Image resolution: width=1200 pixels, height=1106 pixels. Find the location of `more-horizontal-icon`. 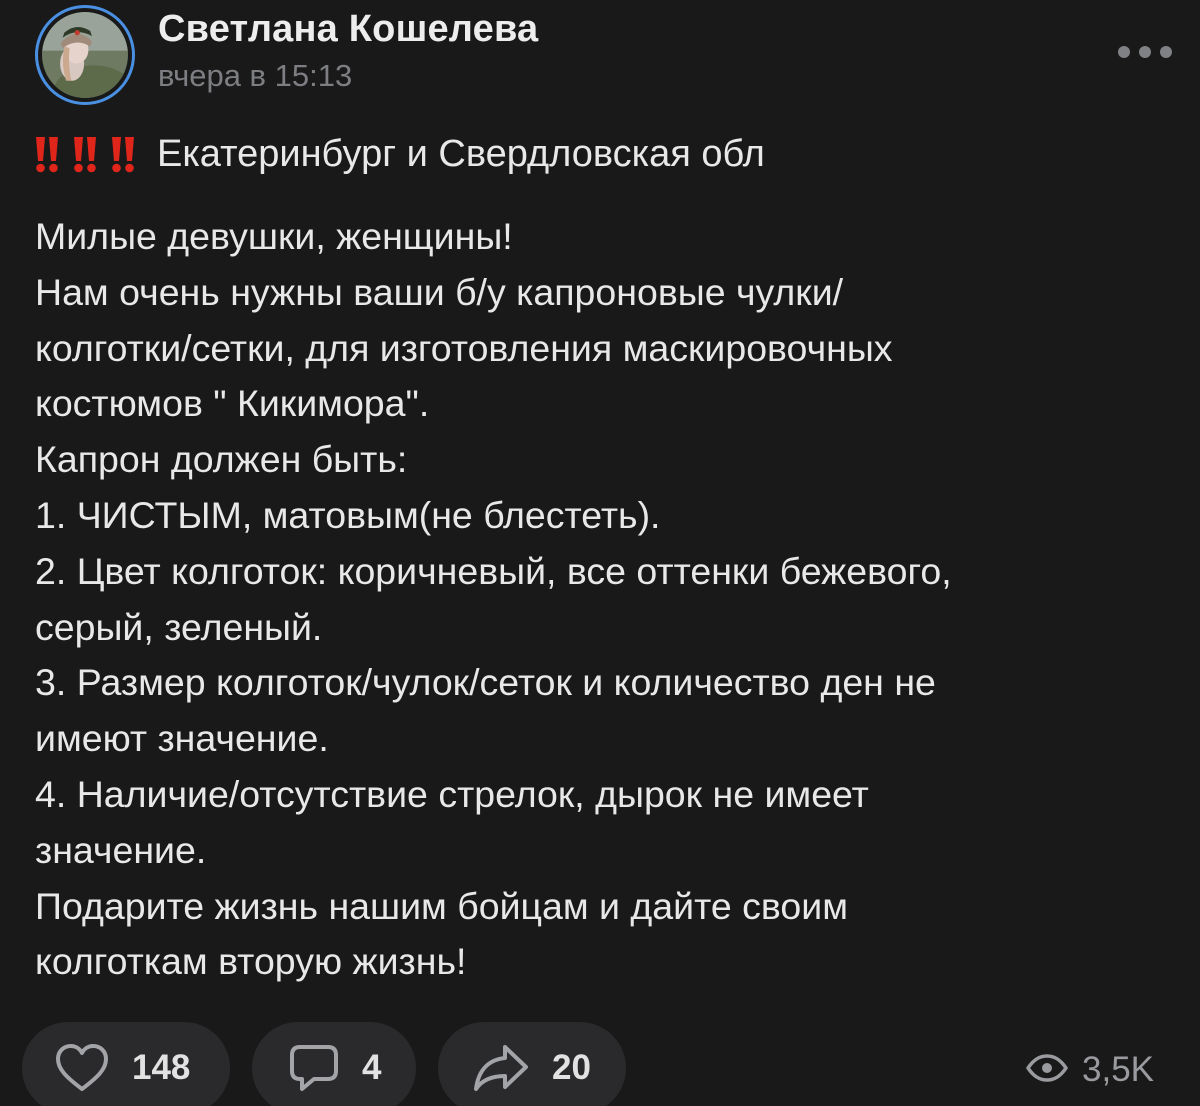

more-horizontal-icon is located at coordinates (1124, 52).